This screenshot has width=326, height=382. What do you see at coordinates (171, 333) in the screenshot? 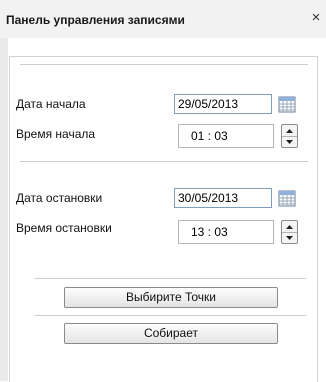
I see `collect-button: Собирает` at bounding box center [171, 333].